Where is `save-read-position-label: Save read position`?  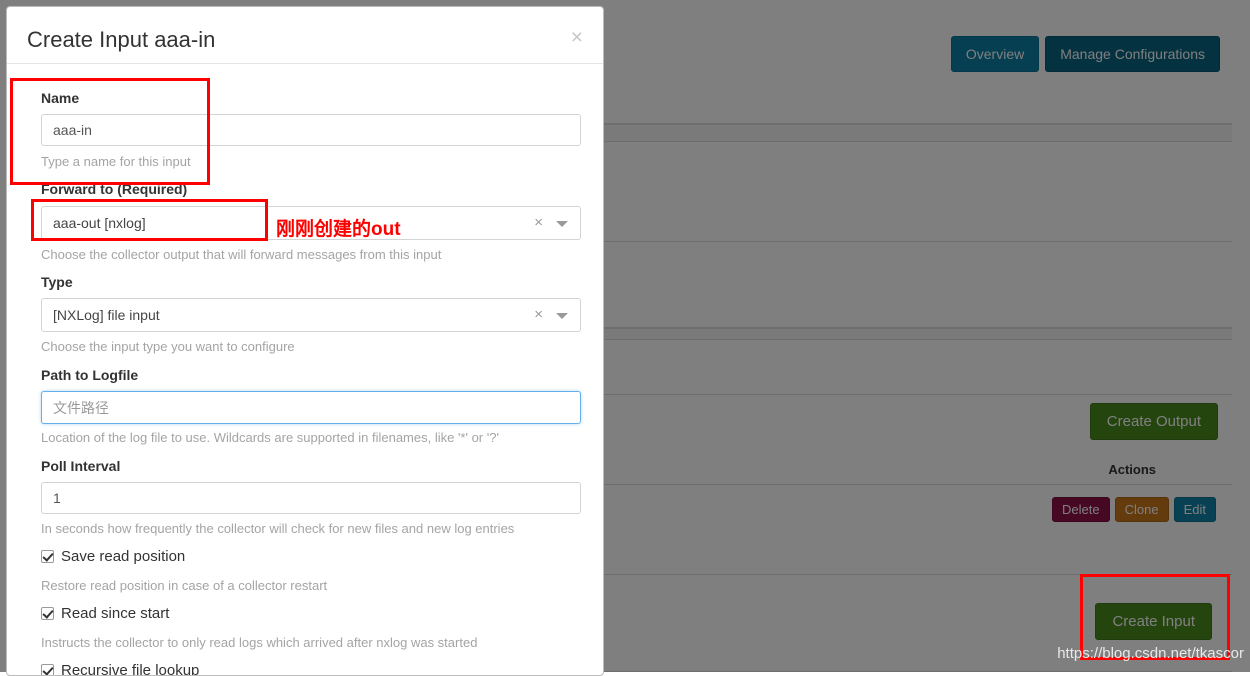
save-read-position-label: Save read position is located at coordinates (123, 556).